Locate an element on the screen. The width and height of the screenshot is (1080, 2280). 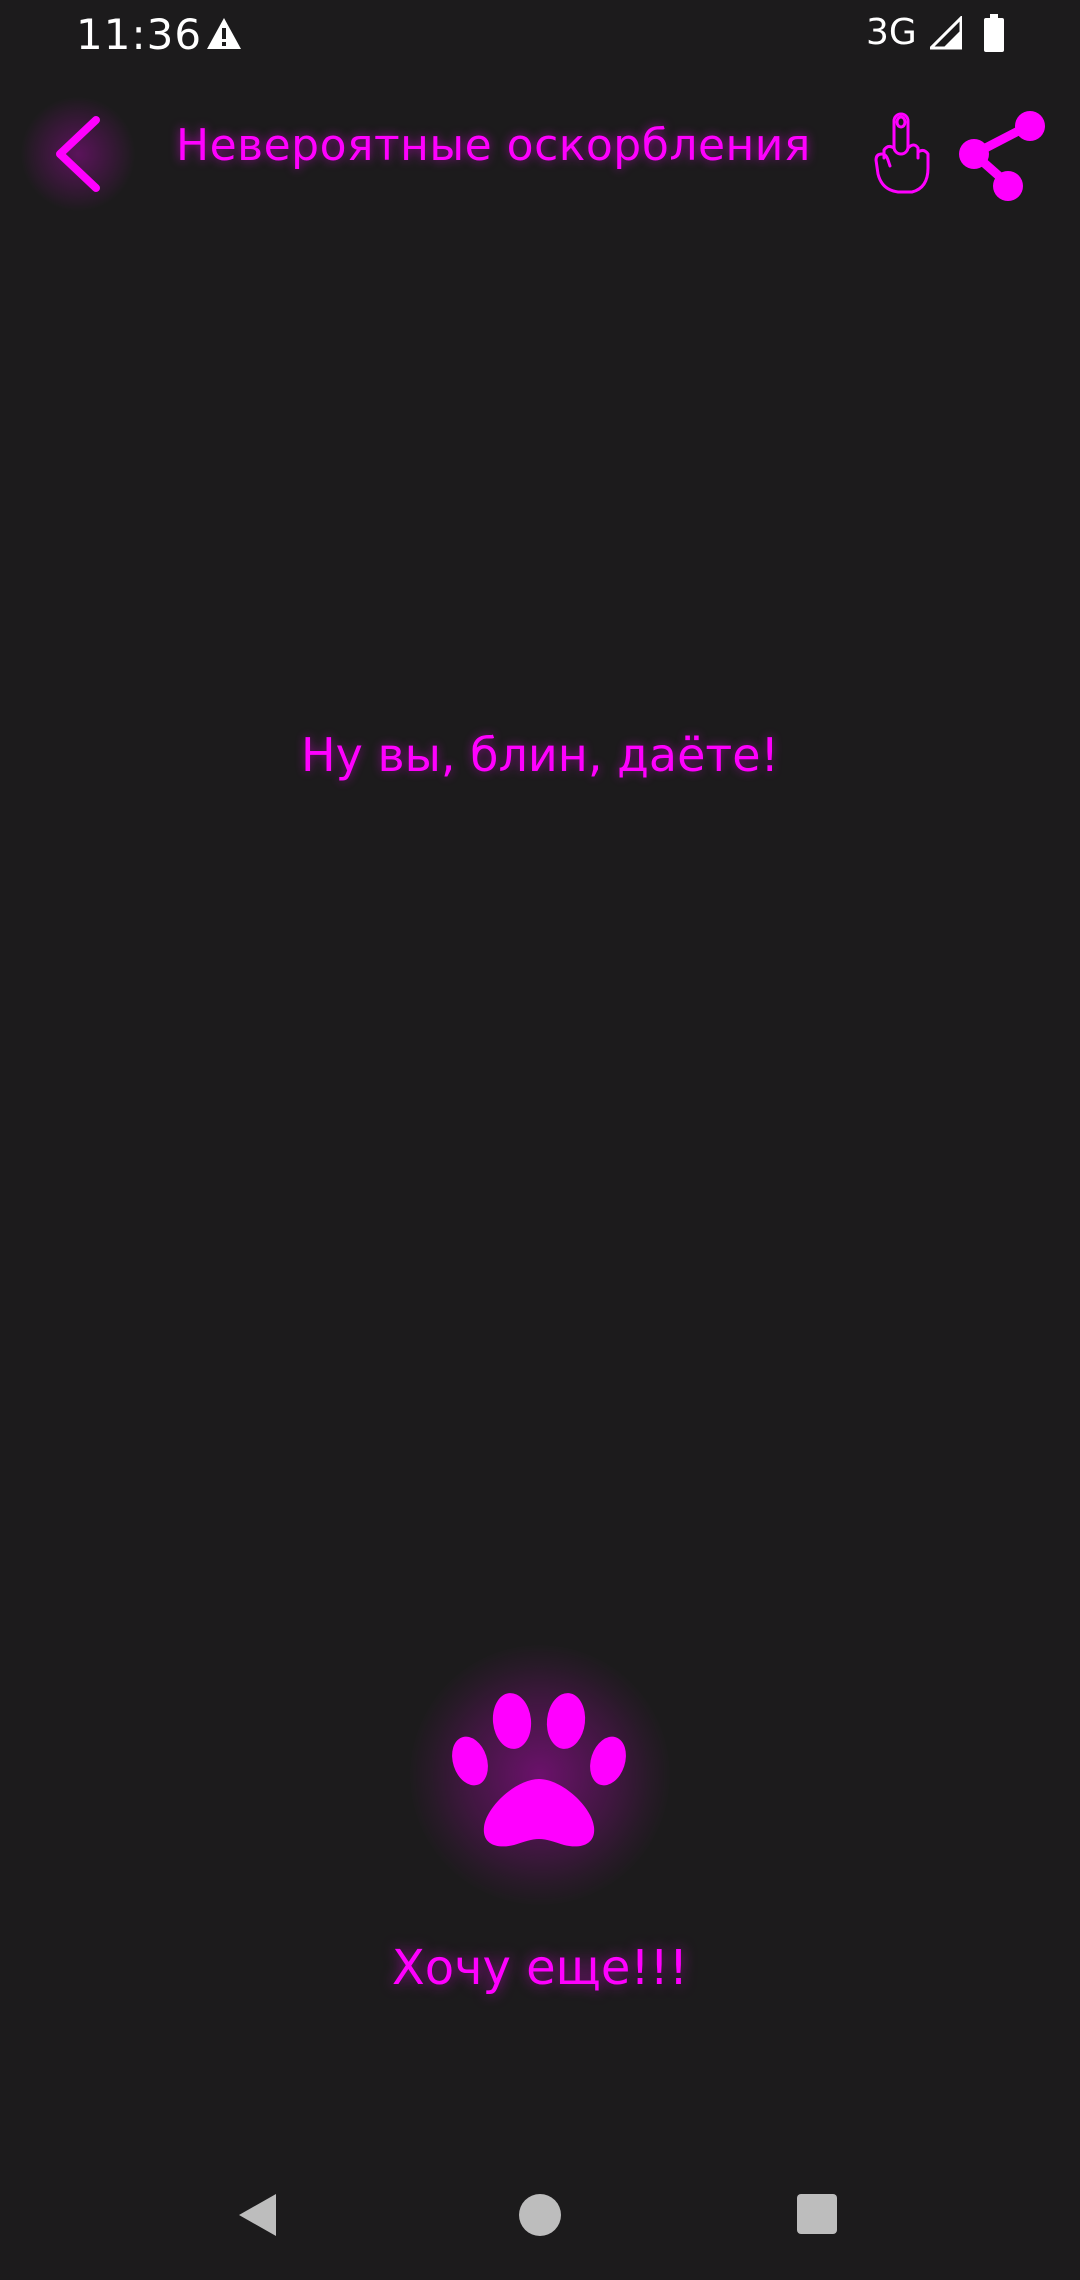
status-bar: 11:36 3G is located at coordinates (540, 35).